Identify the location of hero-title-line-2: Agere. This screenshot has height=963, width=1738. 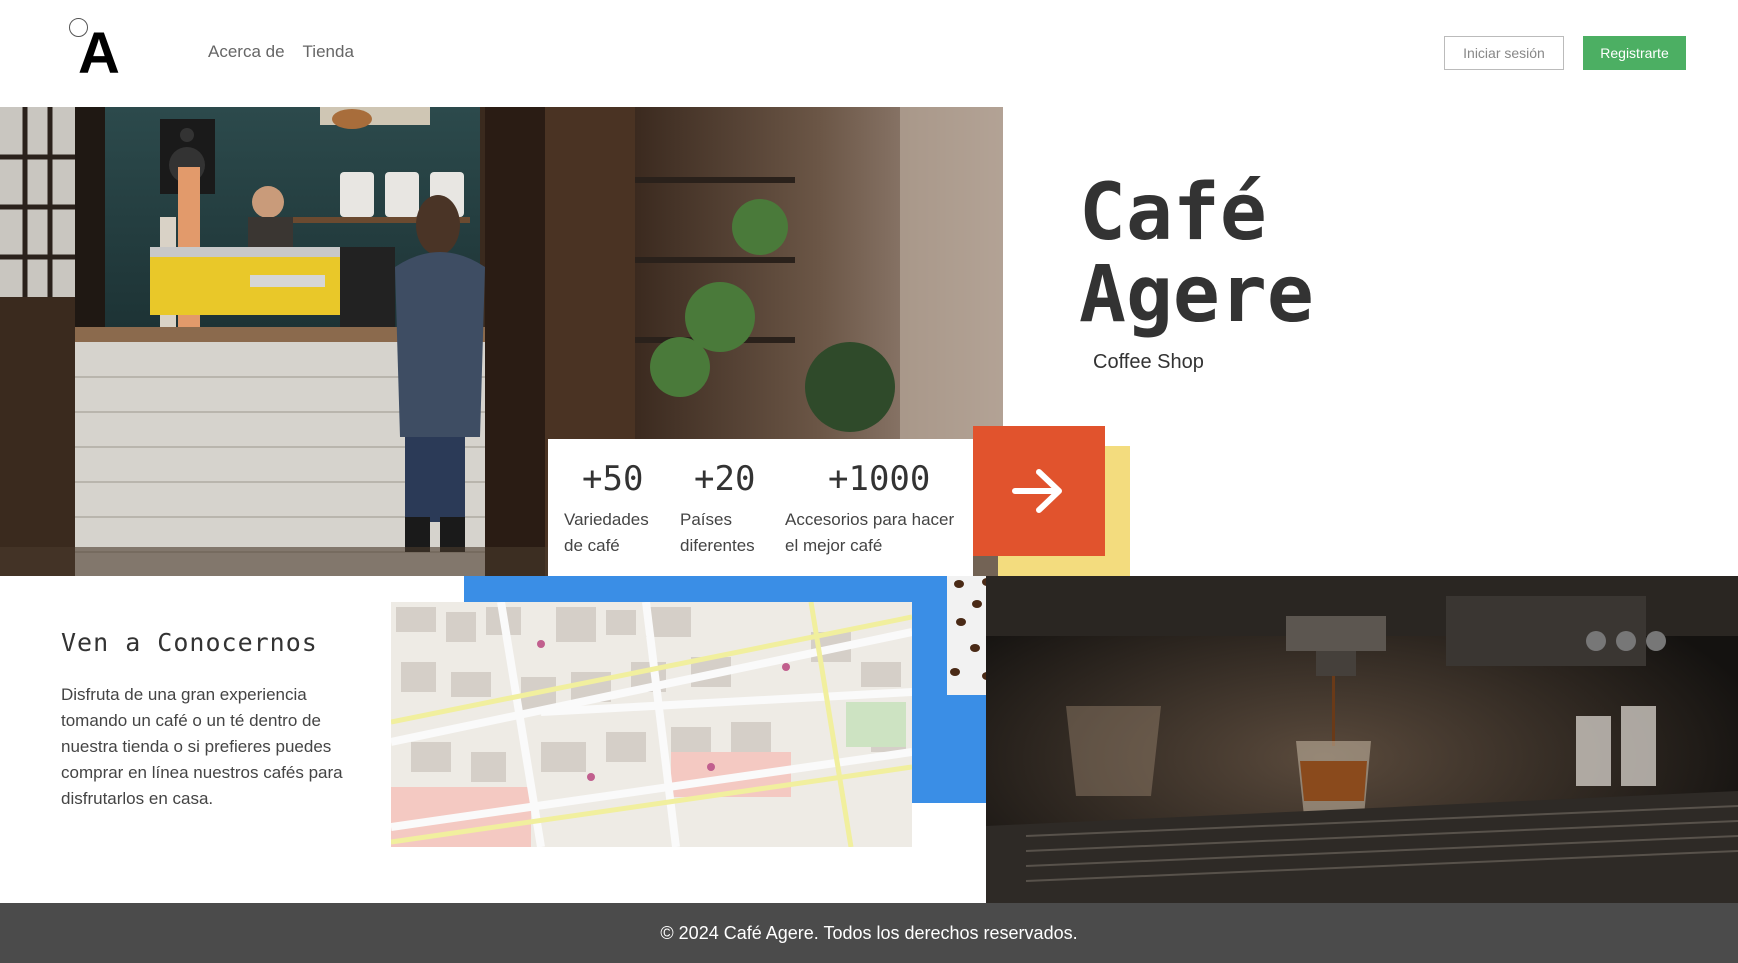
(1196, 295).